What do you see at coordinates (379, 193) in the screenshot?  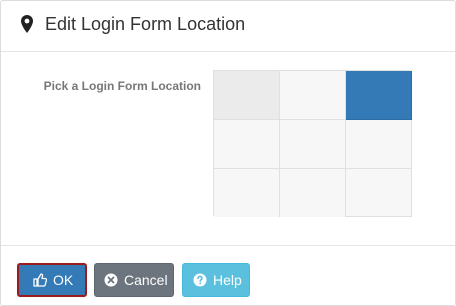 I see `location-cell-bottom-right` at bounding box center [379, 193].